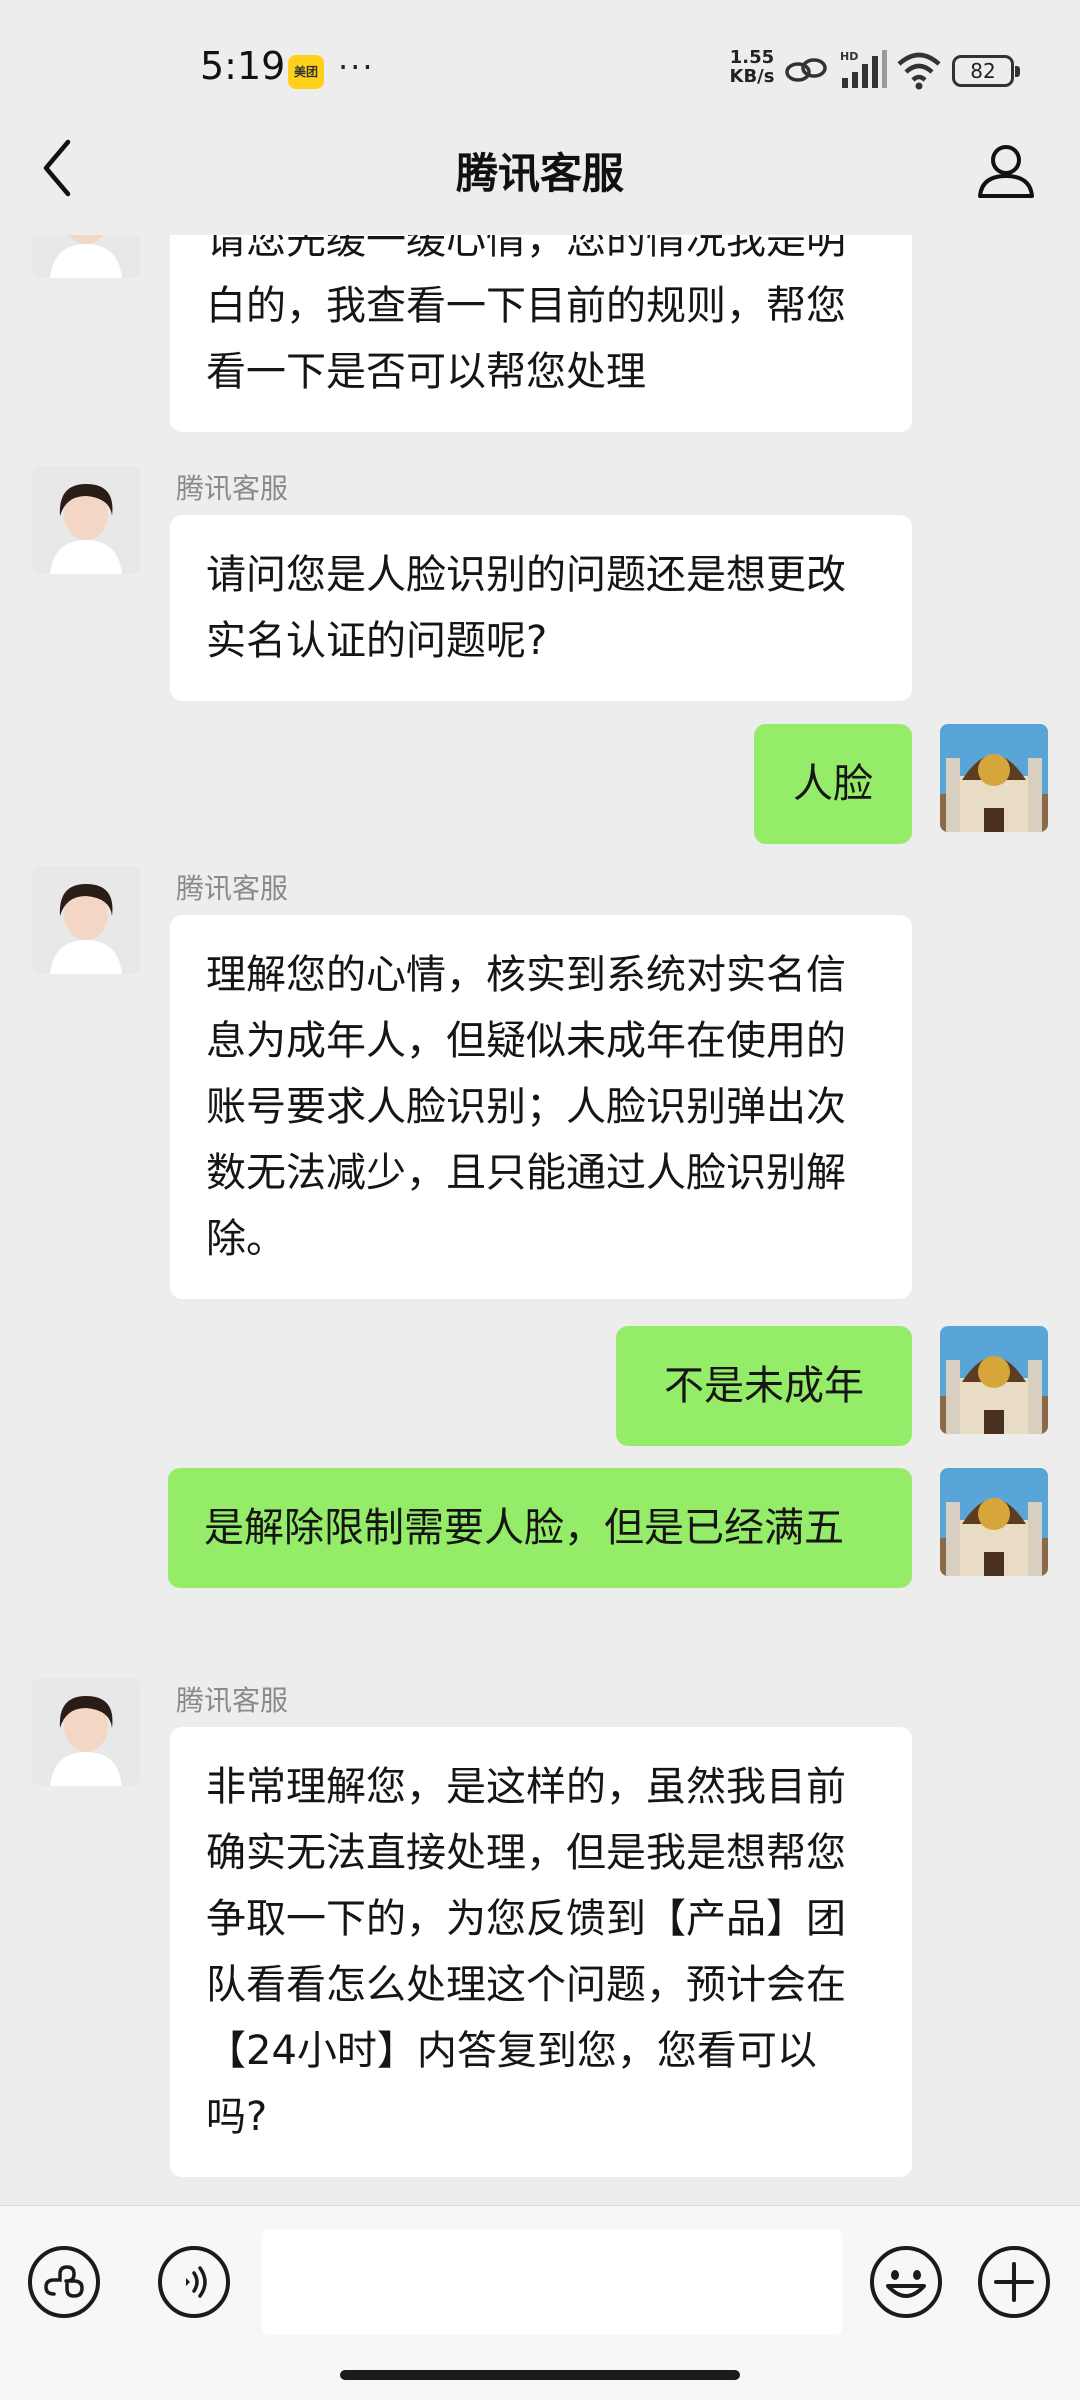 The height and width of the screenshot is (2400, 1080). I want to click on chat-bubble-agent: 请问您是人脸识别的问题还是想更改实名认证的问题呢?, so click(541, 608).